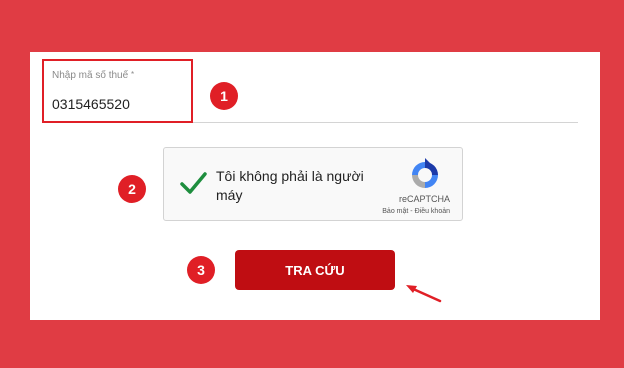 This screenshot has height=368, width=624. What do you see at coordinates (424, 294) in the screenshot?
I see `arrow-icon` at bounding box center [424, 294].